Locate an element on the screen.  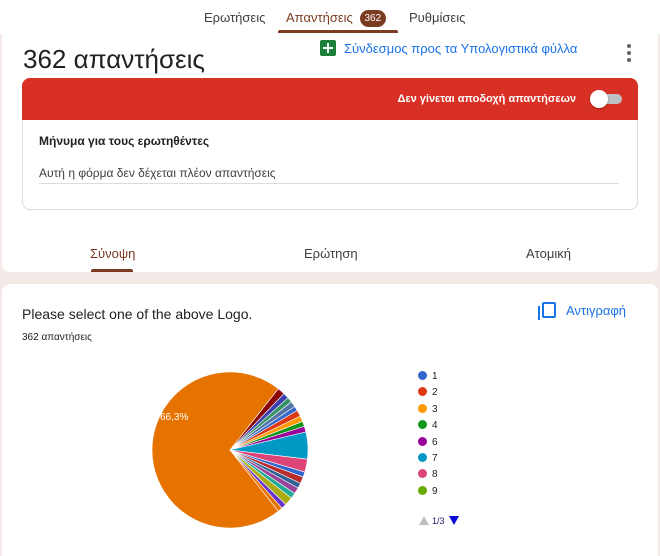
accepting-responses-label: Δεν γίνεται αποδοχή απαντήσεων is located at coordinates (486, 99).